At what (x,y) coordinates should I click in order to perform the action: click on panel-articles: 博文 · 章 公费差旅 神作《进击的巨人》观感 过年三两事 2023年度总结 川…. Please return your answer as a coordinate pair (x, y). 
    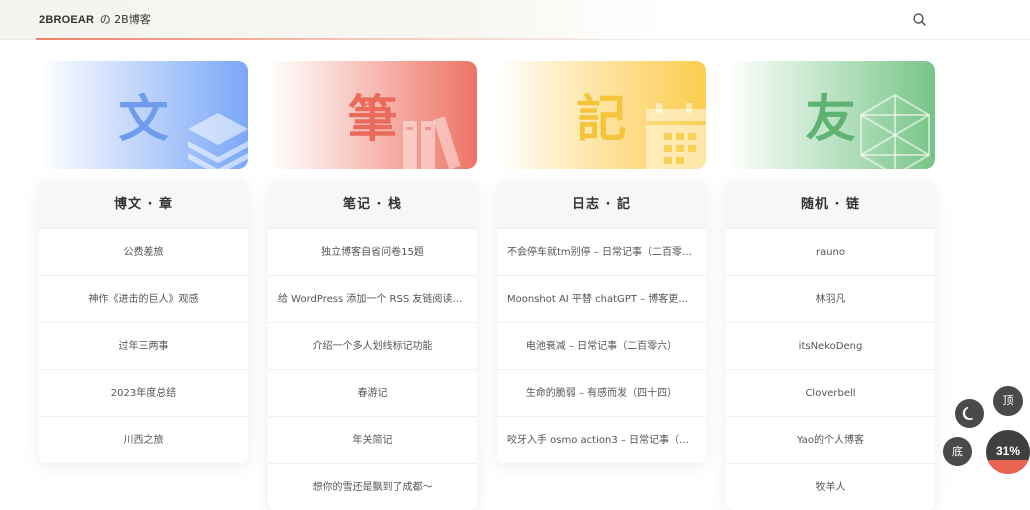
    Looking at the image, I should click on (143, 322).